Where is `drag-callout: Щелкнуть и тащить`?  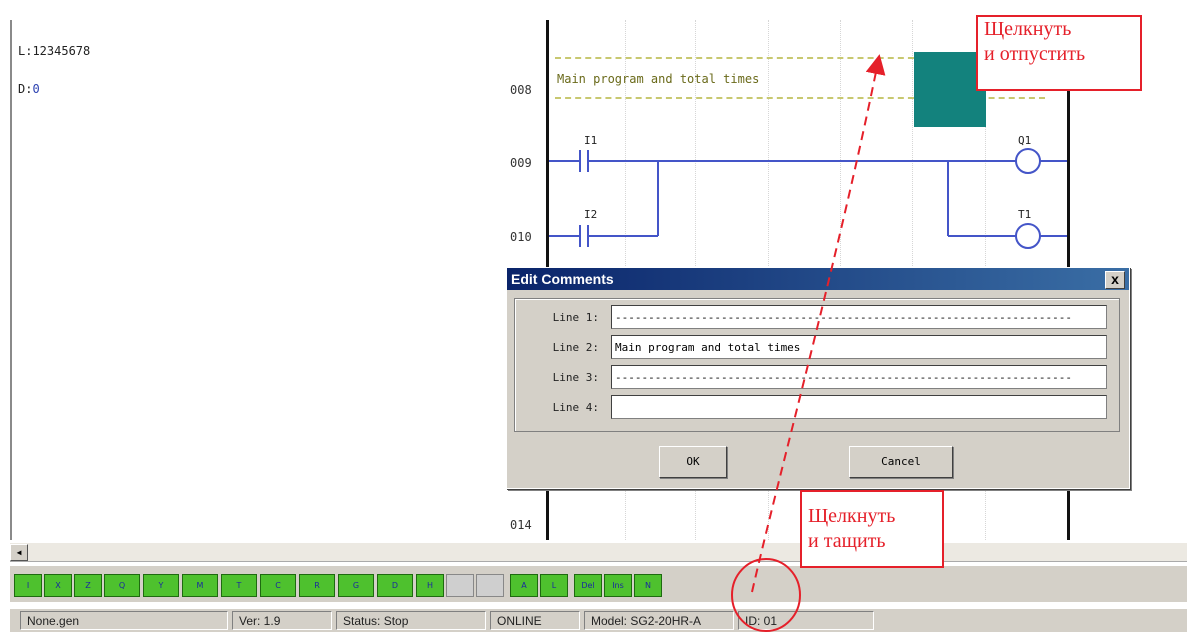 drag-callout: Щелкнуть и тащить is located at coordinates (872, 529).